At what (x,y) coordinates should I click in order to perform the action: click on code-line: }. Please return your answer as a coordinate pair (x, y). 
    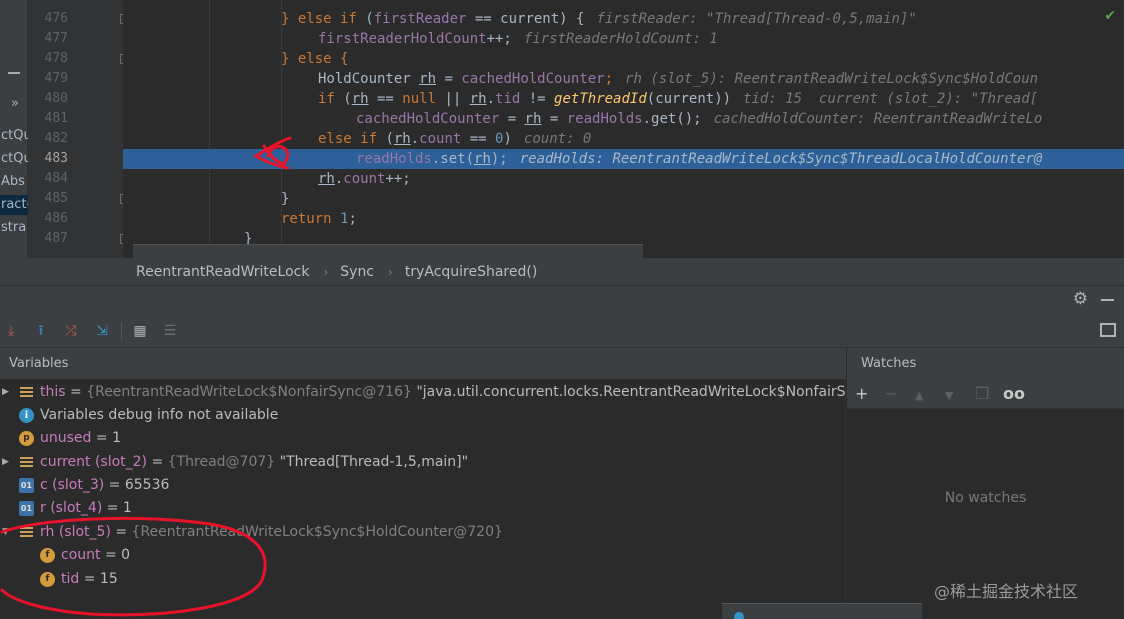
    Looking at the image, I should click on (623, 199).